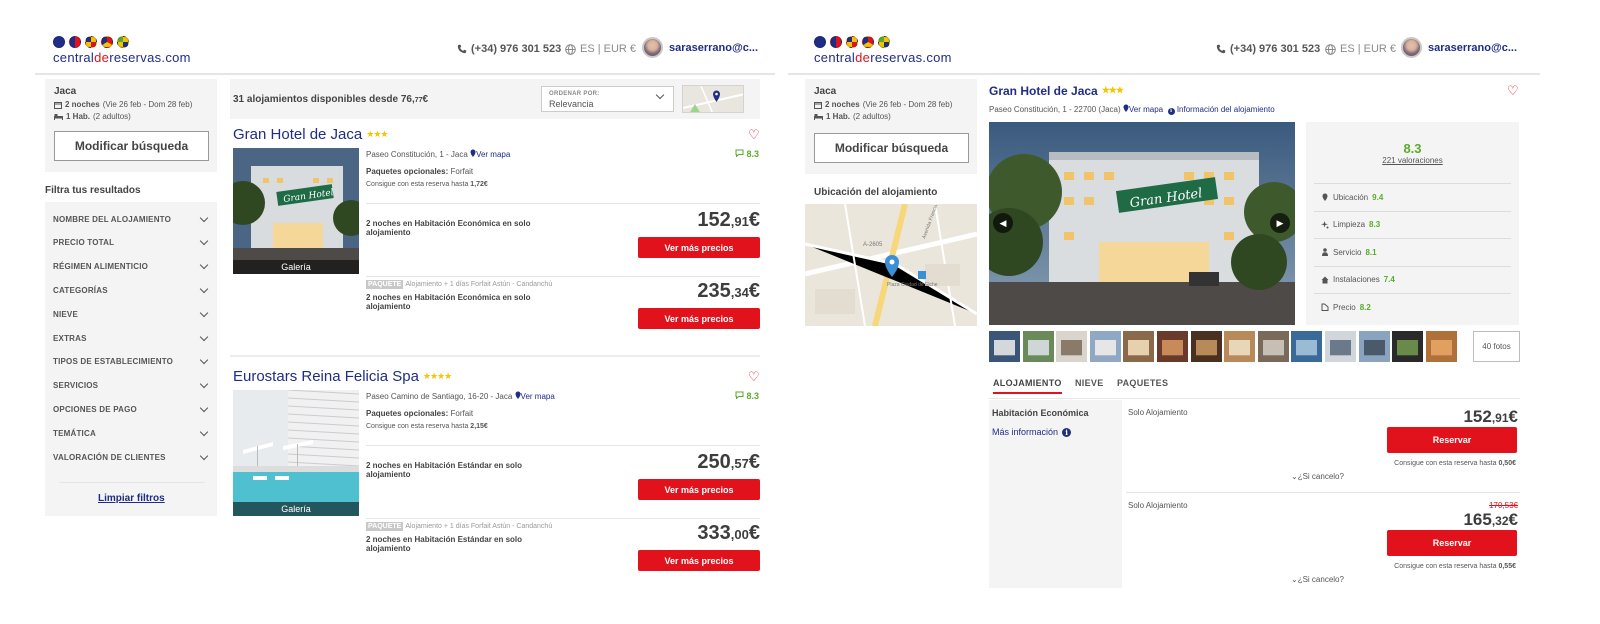  I want to click on calendar-icon, so click(818, 105).